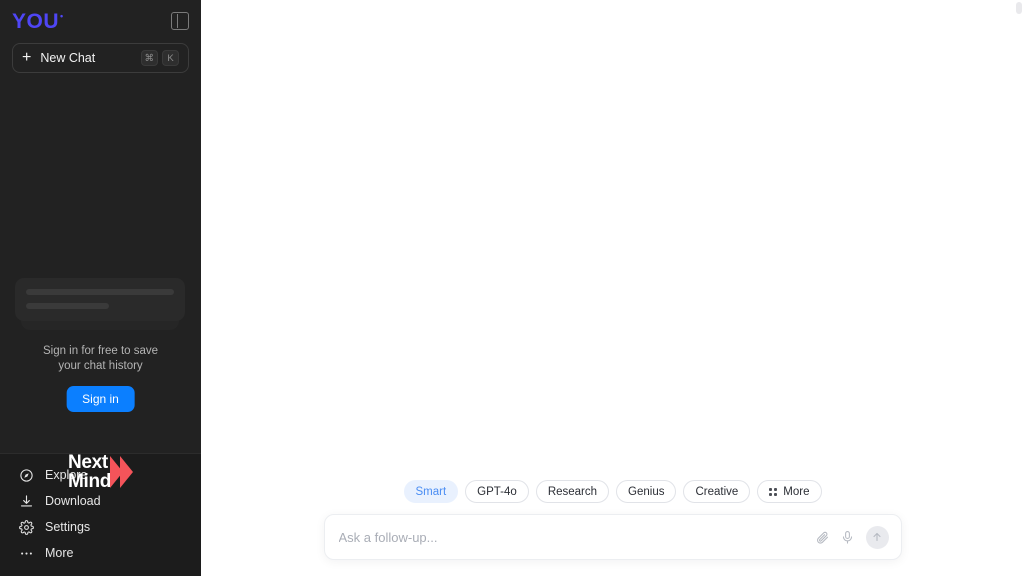 The image size is (1024, 576). Describe the element at coordinates (122, 472) in the screenshot. I see `double-chevron-icon` at that location.